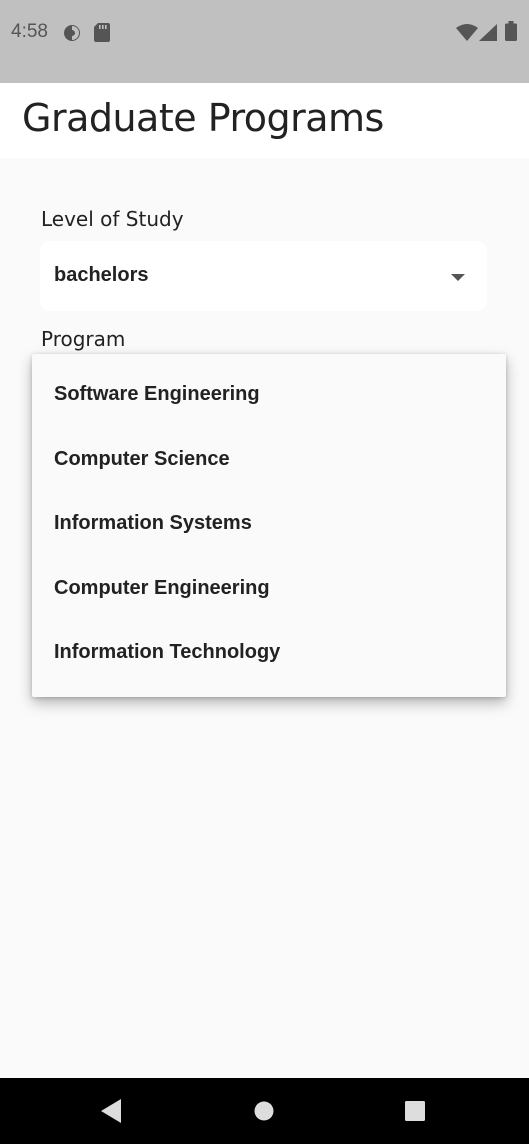  What do you see at coordinates (142, 459) in the screenshot?
I see `menu-item-label: Computer Science` at bounding box center [142, 459].